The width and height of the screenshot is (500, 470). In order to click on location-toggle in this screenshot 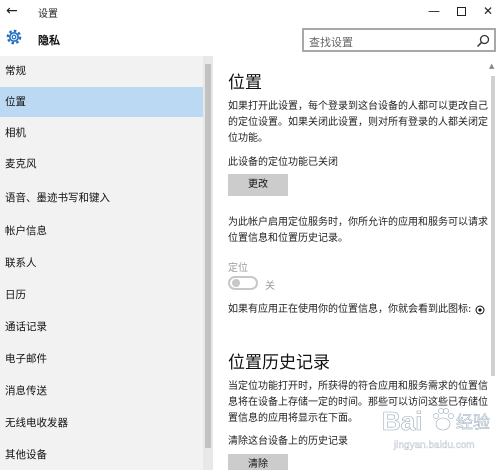, I will do `click(243, 283)`.